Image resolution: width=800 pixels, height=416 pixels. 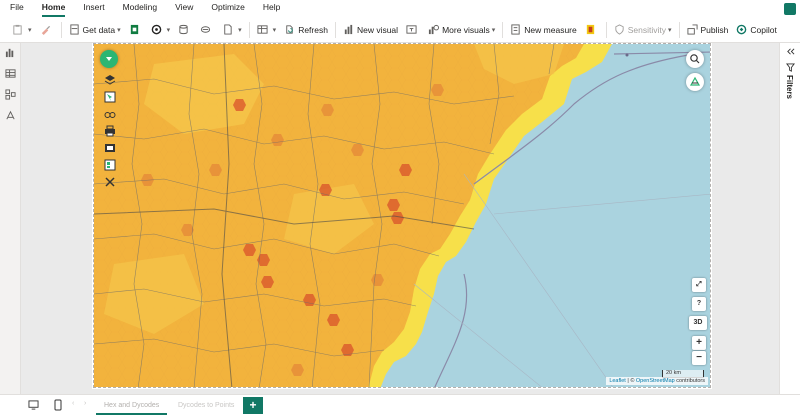 What do you see at coordinates (348, 29) in the screenshot?
I see `bar-chart-icon` at bounding box center [348, 29].